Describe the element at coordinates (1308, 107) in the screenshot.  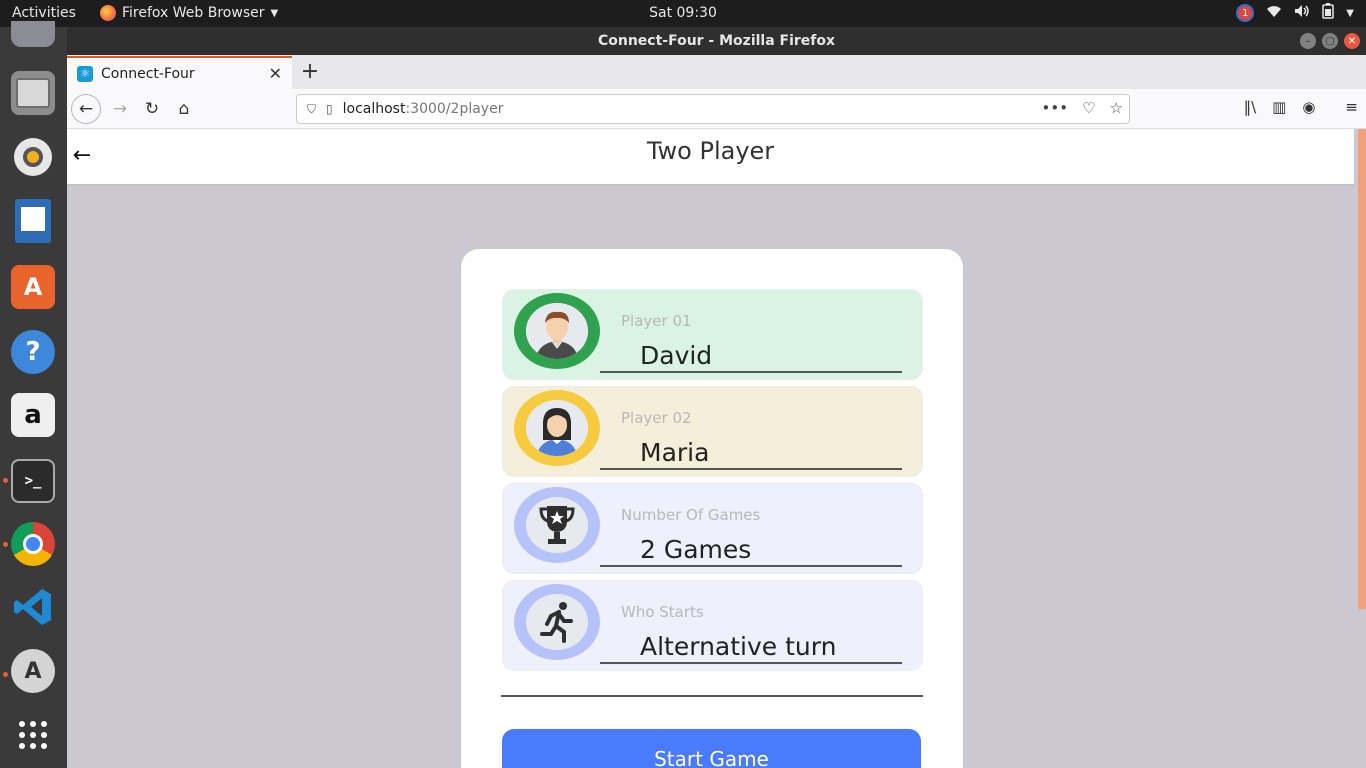
I see `account-icon: ◉` at that location.